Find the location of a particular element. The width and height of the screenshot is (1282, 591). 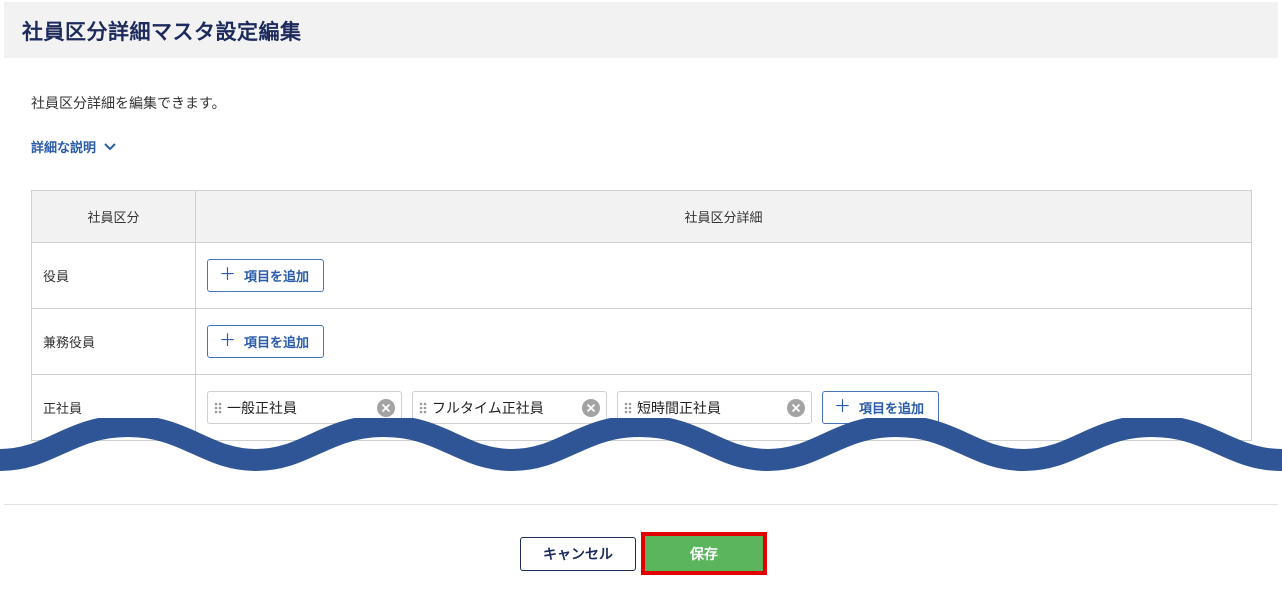

table-row: 兼務役員 ＋ 項目を追加 is located at coordinates (641, 341).